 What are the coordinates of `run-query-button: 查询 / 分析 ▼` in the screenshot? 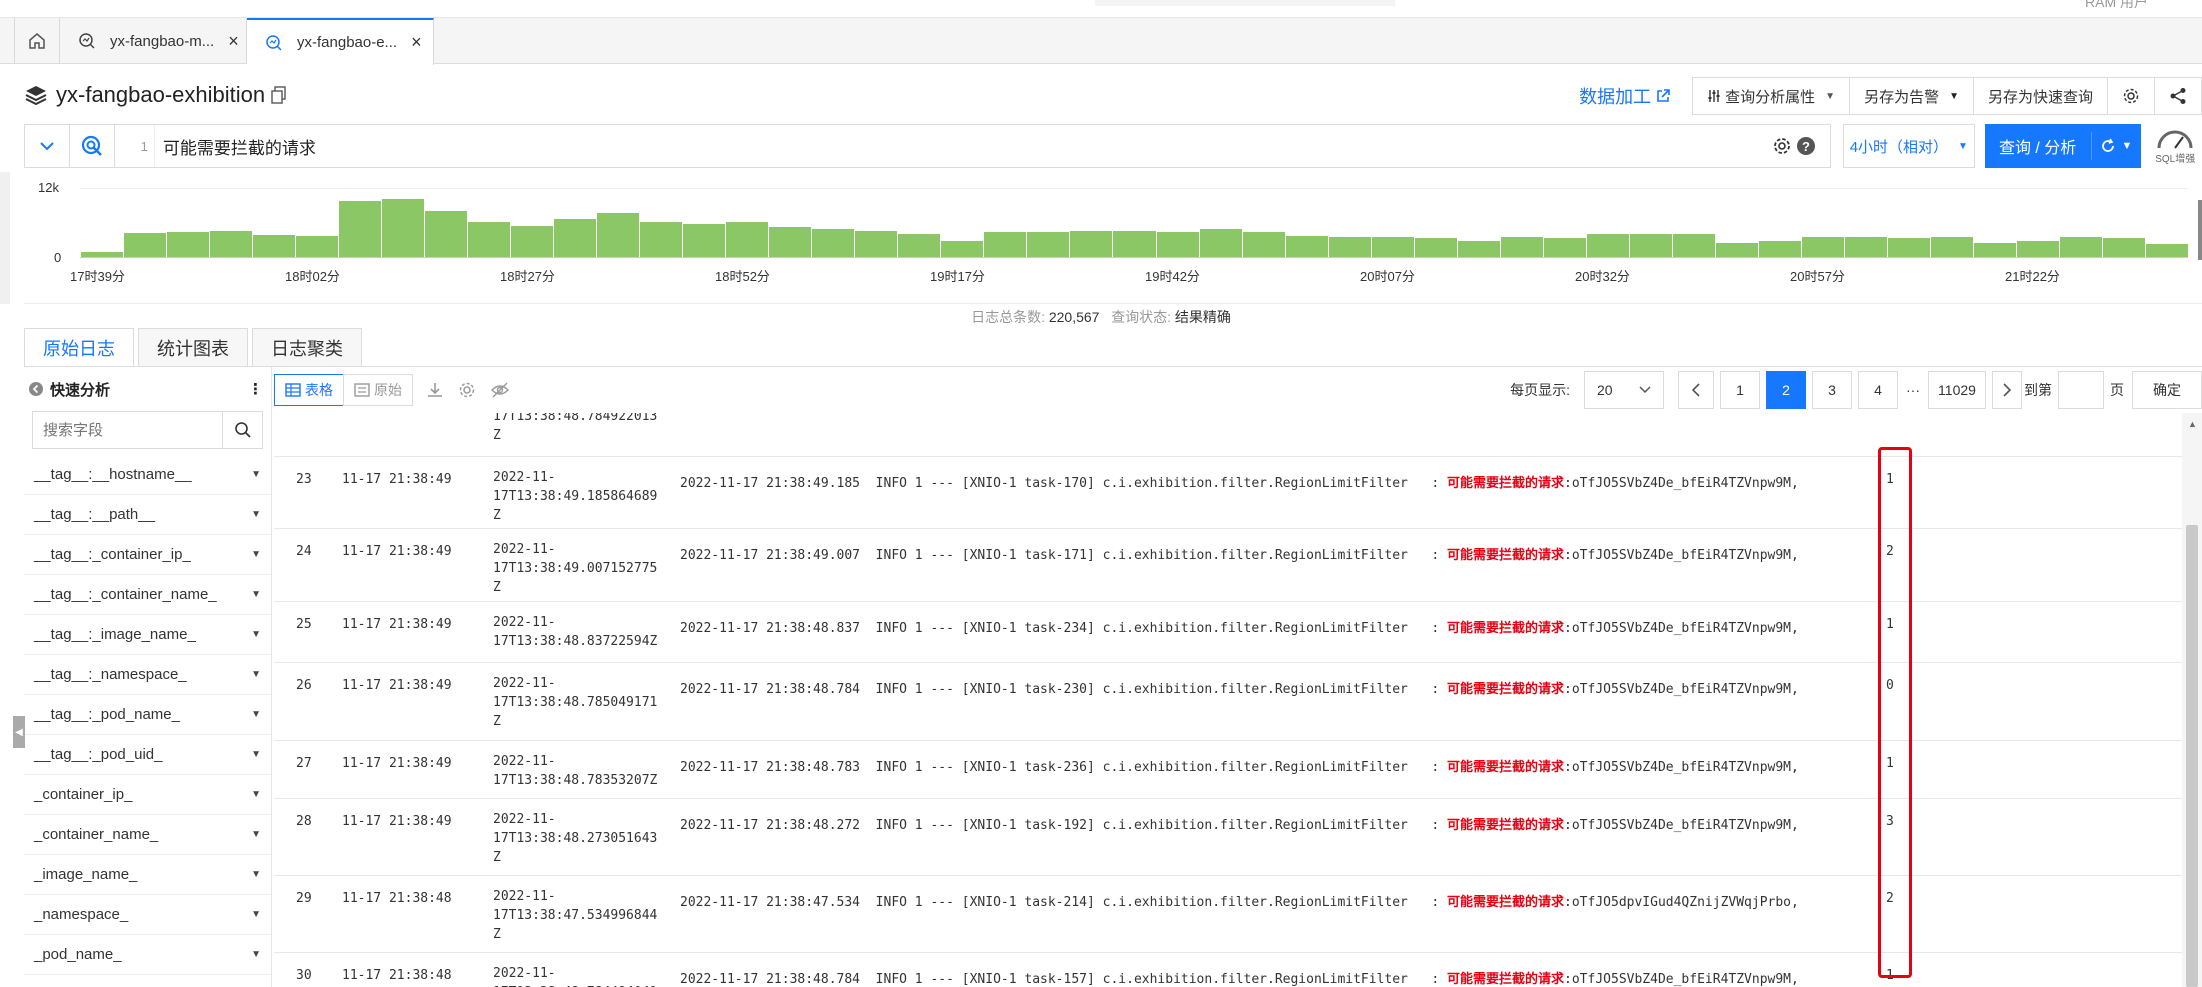 It's located at (2062, 146).